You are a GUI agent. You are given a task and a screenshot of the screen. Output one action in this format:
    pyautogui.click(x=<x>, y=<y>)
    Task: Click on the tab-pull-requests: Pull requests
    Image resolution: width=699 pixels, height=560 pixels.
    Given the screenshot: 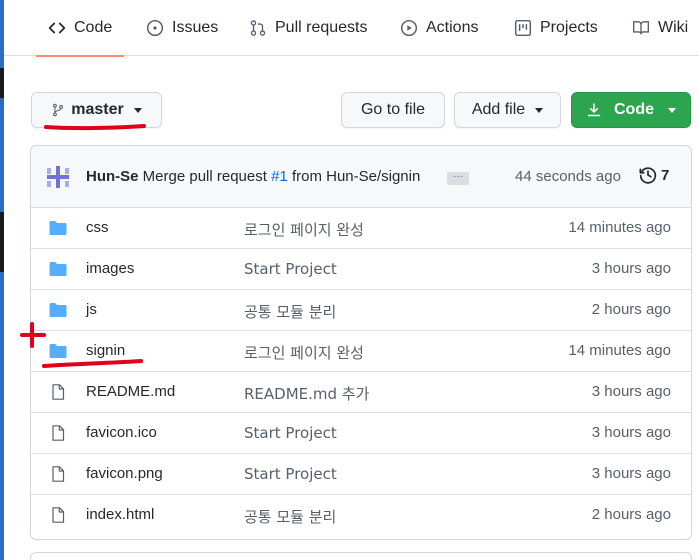 What is the action you would take?
    pyautogui.click(x=308, y=28)
    